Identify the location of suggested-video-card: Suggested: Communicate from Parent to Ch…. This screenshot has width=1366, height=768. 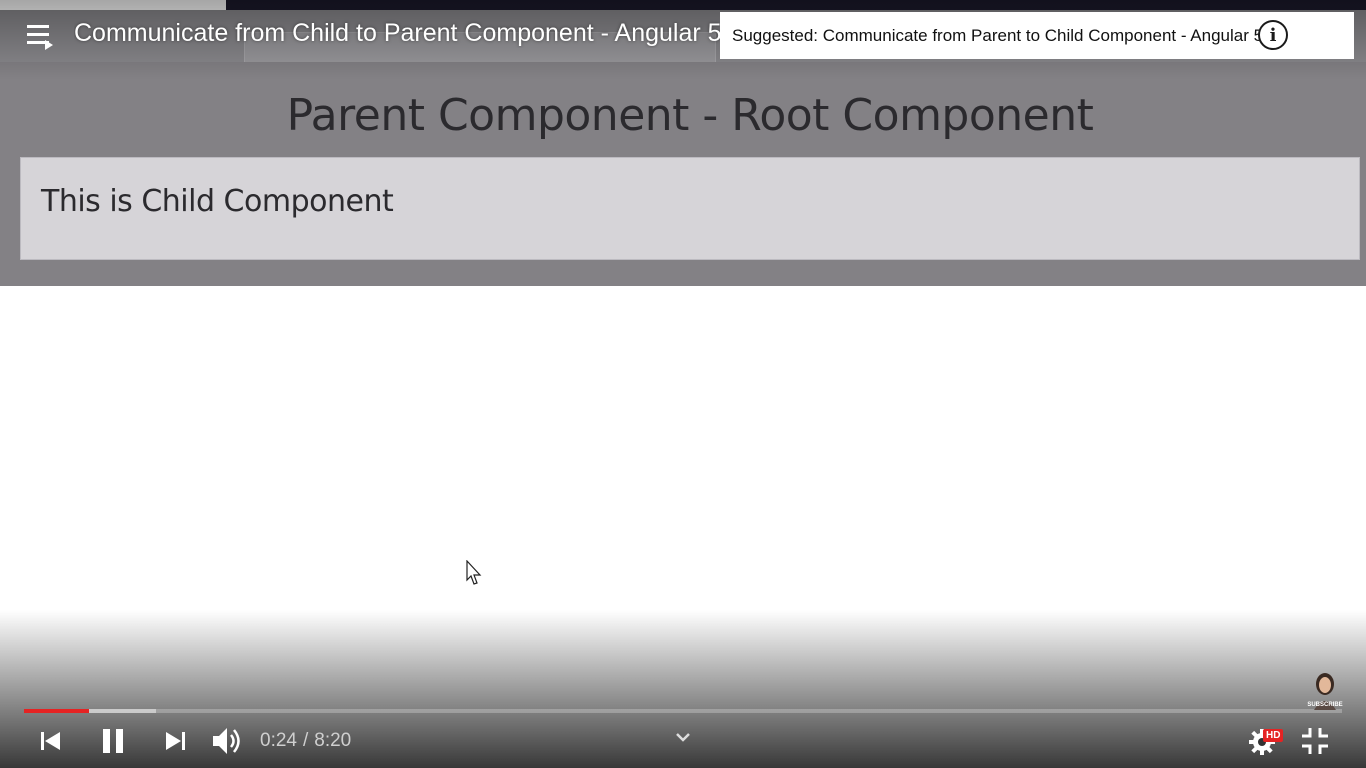
(1037, 35).